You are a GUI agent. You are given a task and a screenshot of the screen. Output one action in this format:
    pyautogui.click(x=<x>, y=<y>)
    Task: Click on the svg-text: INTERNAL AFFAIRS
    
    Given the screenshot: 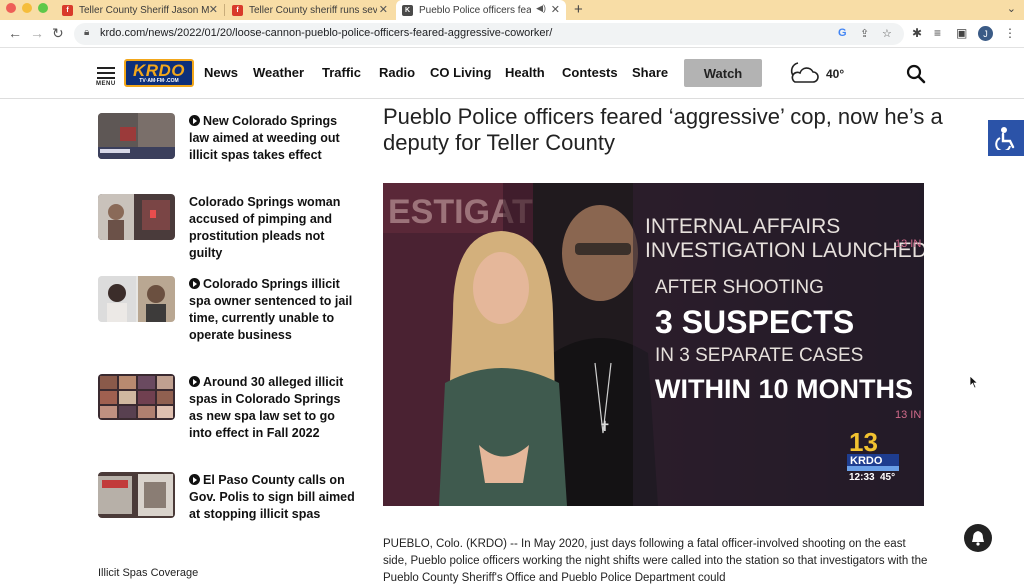 What is the action you would take?
    pyautogui.click(x=742, y=226)
    